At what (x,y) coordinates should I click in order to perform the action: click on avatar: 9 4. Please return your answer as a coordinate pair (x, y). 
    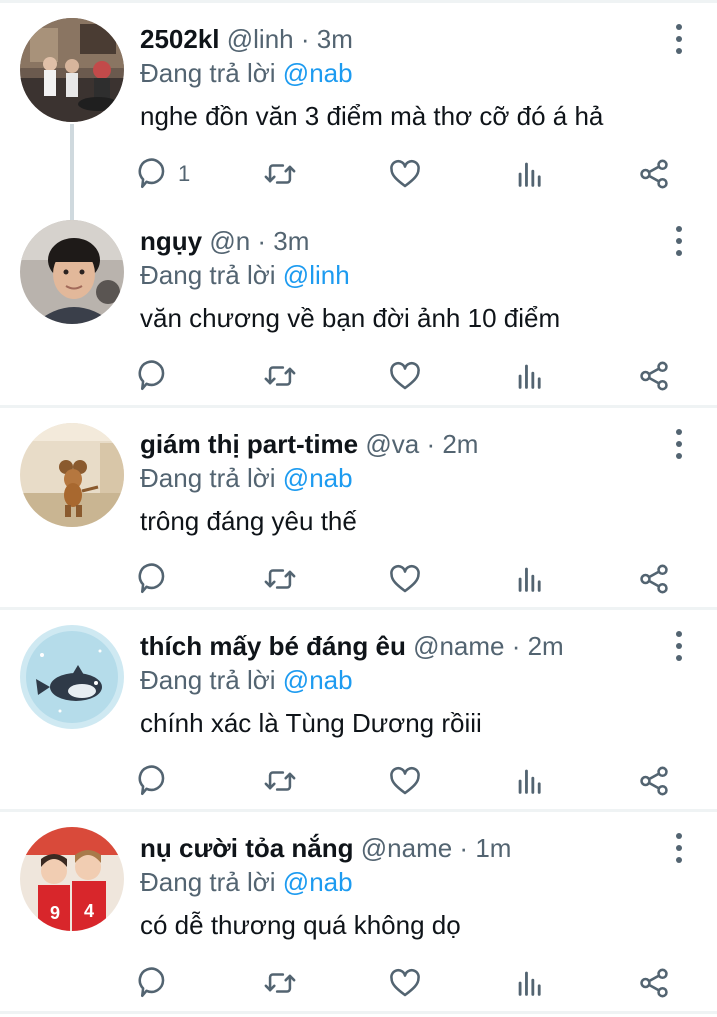
    Looking at the image, I should click on (72, 879).